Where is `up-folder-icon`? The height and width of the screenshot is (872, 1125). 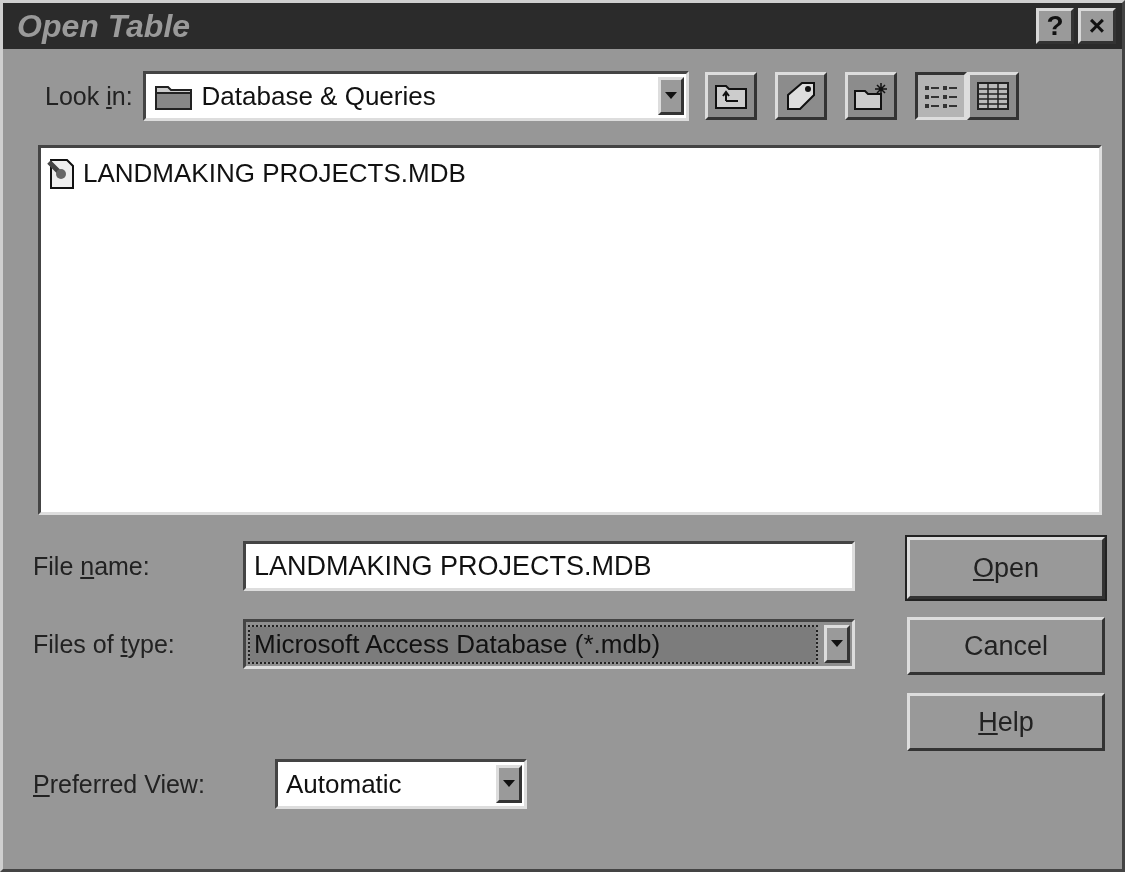 up-folder-icon is located at coordinates (730, 96).